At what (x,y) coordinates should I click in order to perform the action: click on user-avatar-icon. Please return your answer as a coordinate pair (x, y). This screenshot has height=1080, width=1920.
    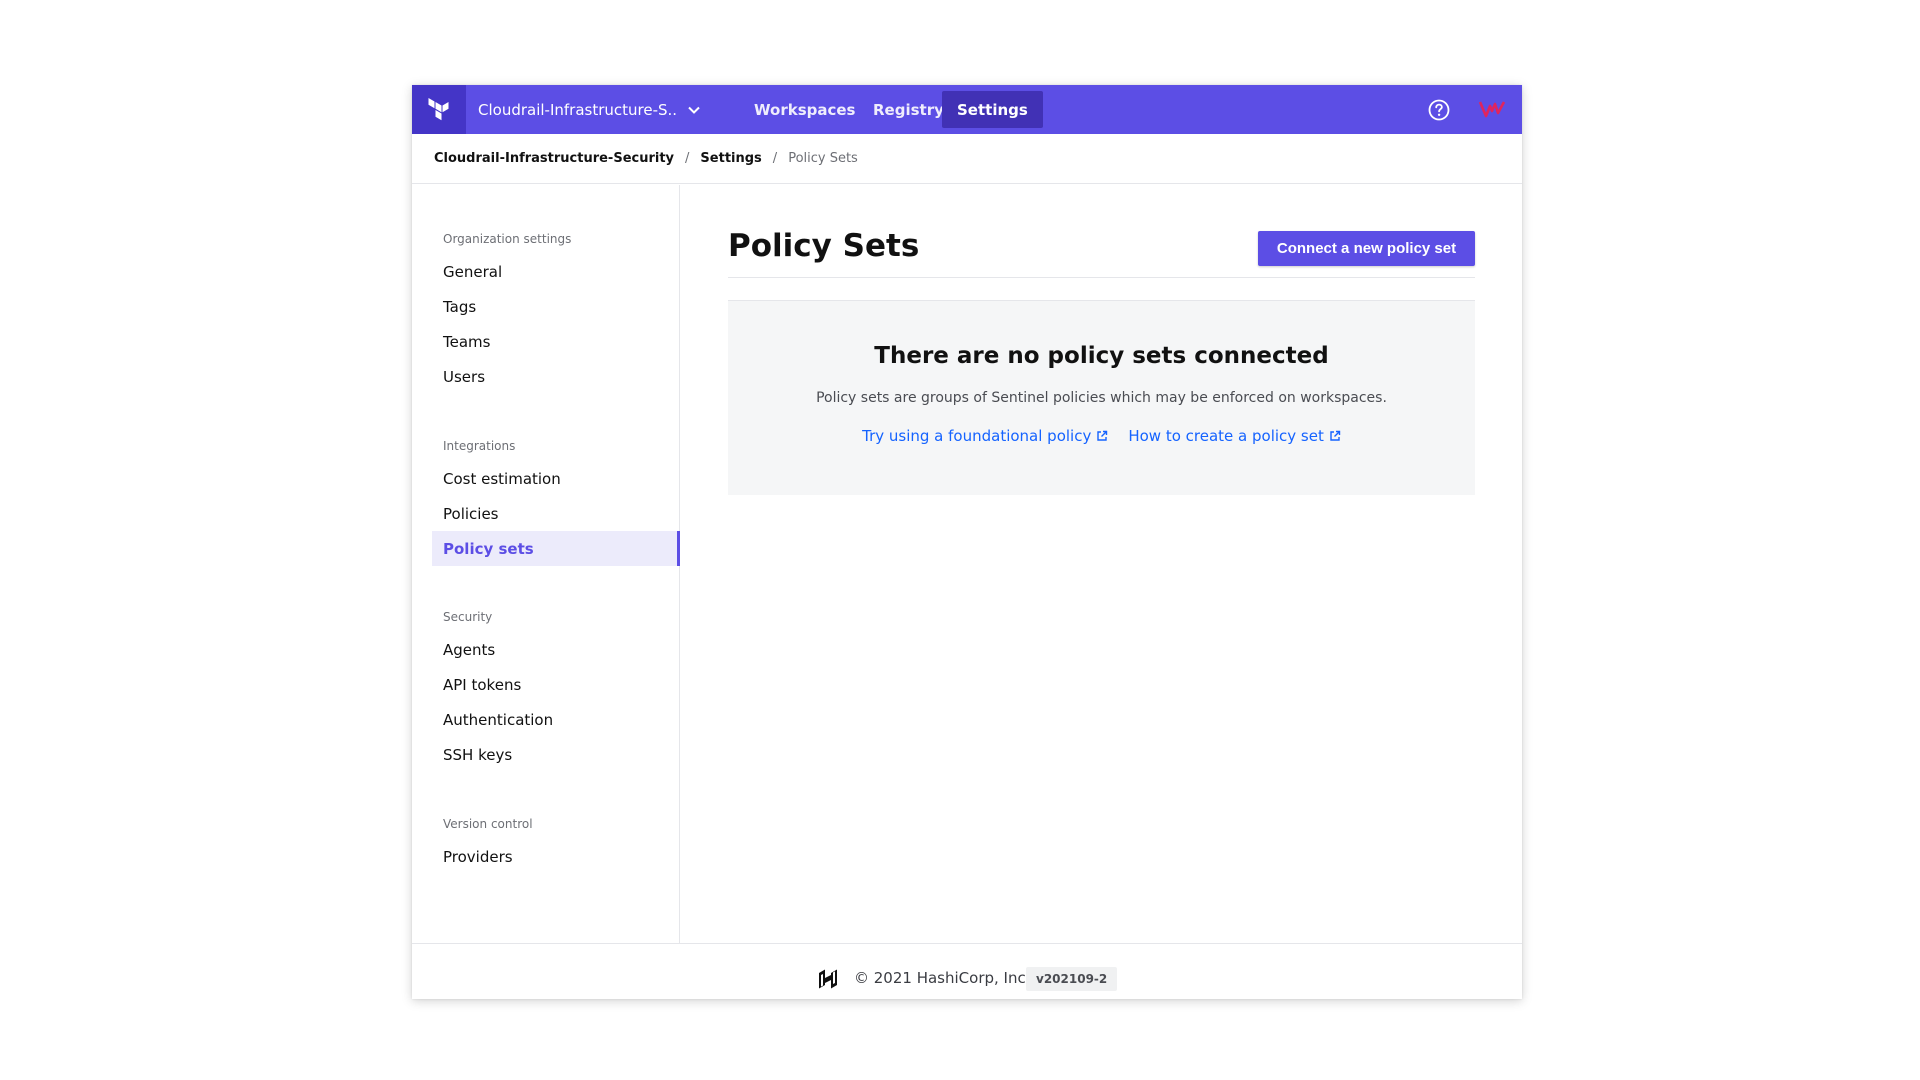
    Looking at the image, I should click on (1492, 109).